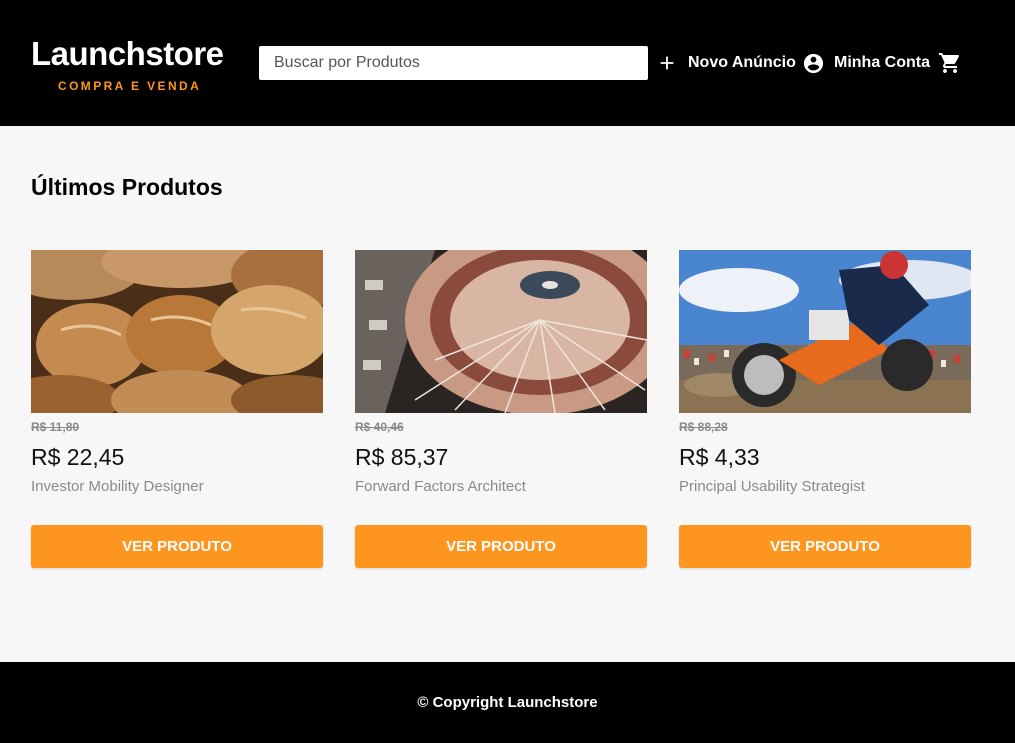 The image size is (1015, 743). Describe the element at coordinates (882, 62) in the screenshot. I see `my-account-label: Minha Conta` at that location.